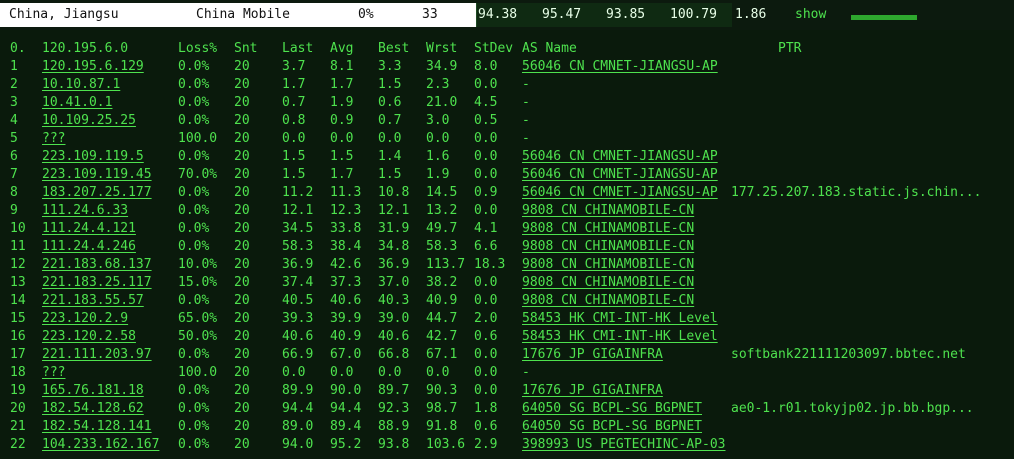  I want to click on hop-last: 94.4, so click(298, 408).